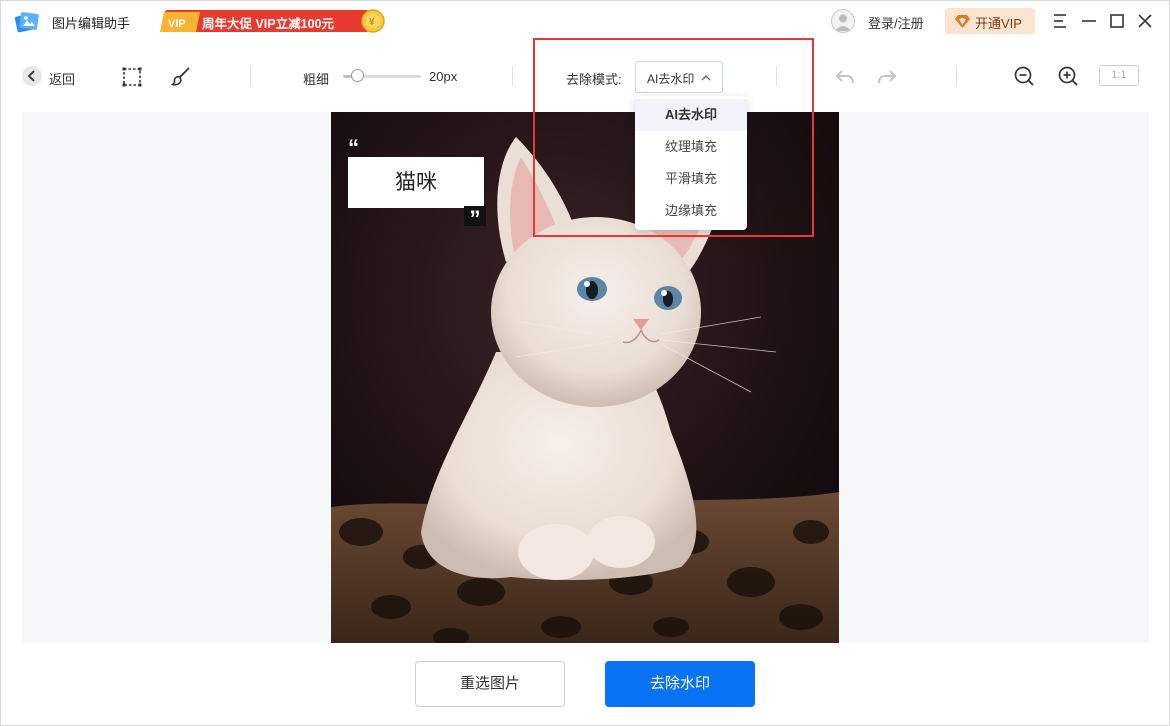 This screenshot has height=726, width=1170. What do you see at coordinates (1145, 21) in the screenshot?
I see `close-icon` at bounding box center [1145, 21].